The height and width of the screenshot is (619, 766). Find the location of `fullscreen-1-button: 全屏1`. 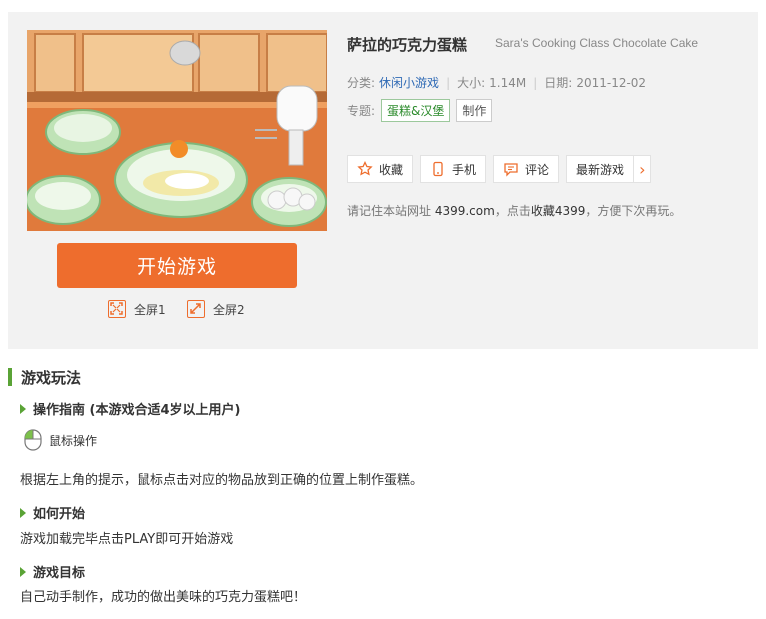

fullscreen-1-button: 全屏1 is located at coordinates (137, 309).